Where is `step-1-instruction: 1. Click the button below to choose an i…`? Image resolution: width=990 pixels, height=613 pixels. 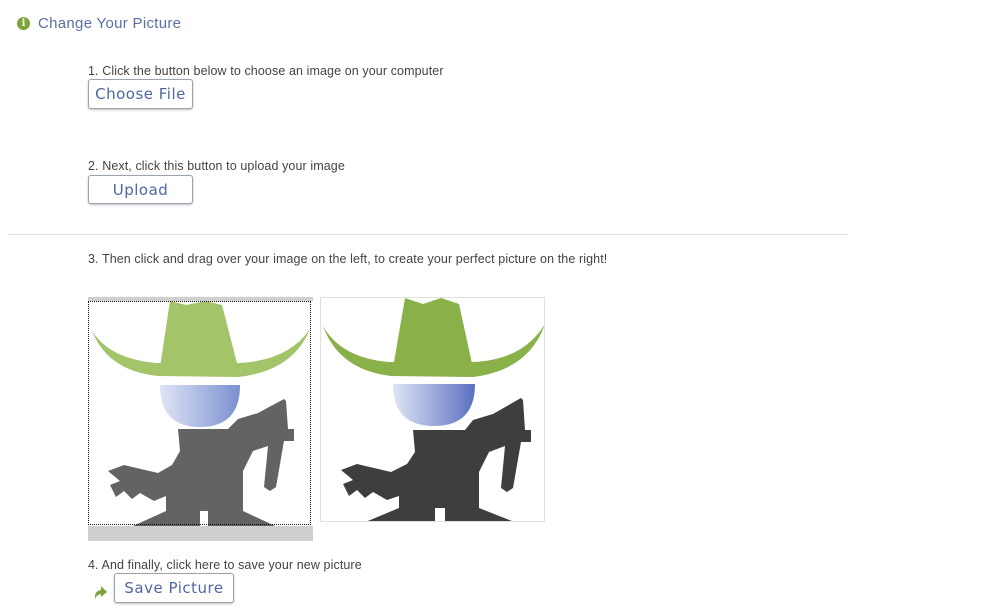 step-1-instruction: 1. Click the button below to choose an i… is located at coordinates (266, 71).